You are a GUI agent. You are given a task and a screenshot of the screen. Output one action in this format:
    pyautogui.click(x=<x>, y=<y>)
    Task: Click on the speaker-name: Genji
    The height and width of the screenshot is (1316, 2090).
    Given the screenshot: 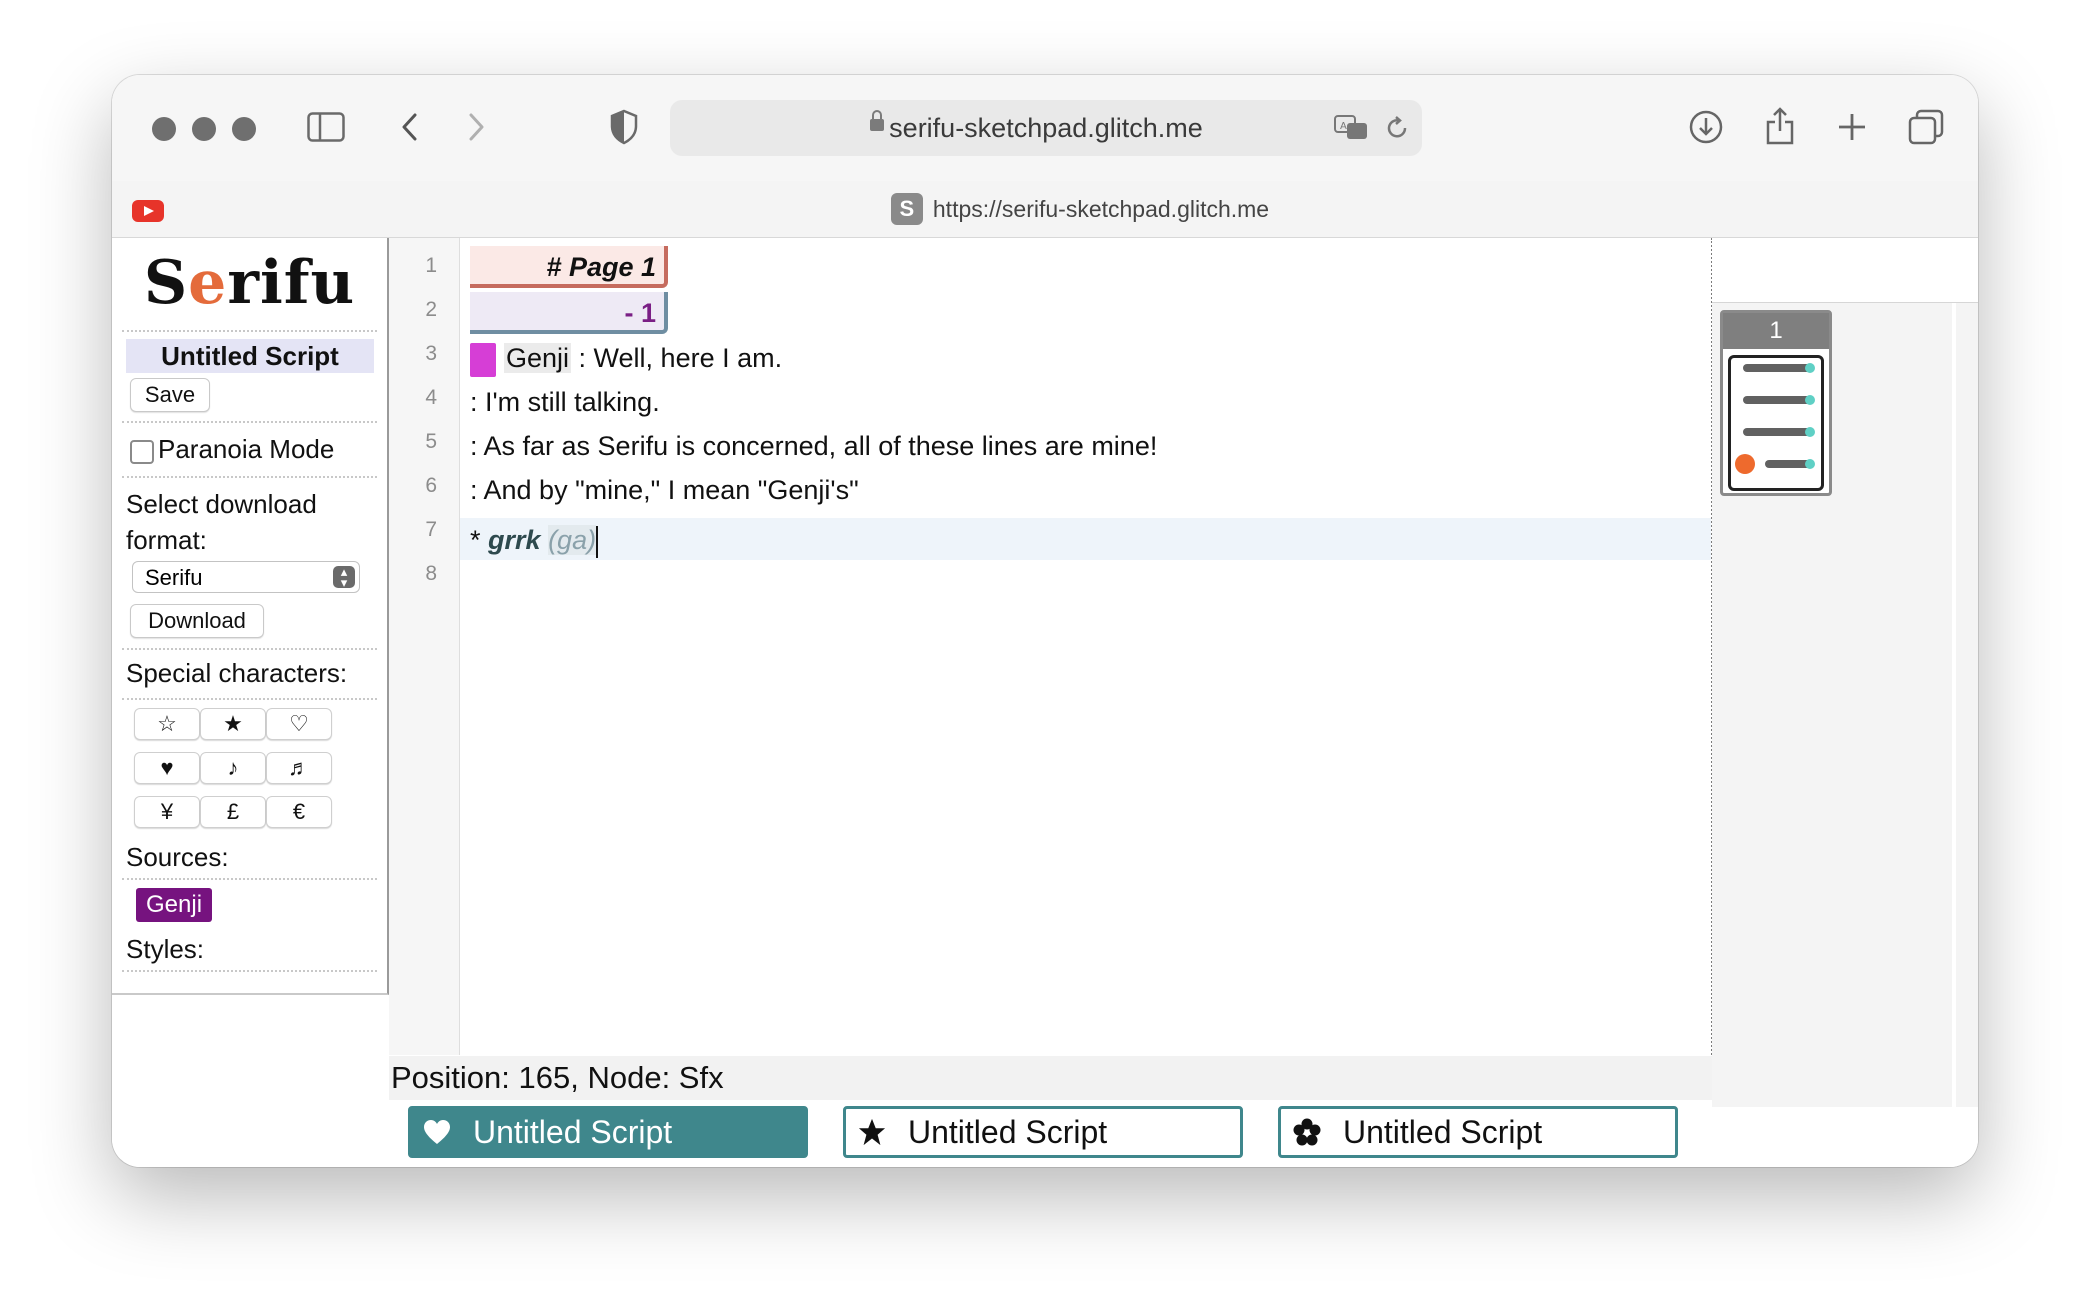 What is the action you would take?
    pyautogui.click(x=538, y=358)
    